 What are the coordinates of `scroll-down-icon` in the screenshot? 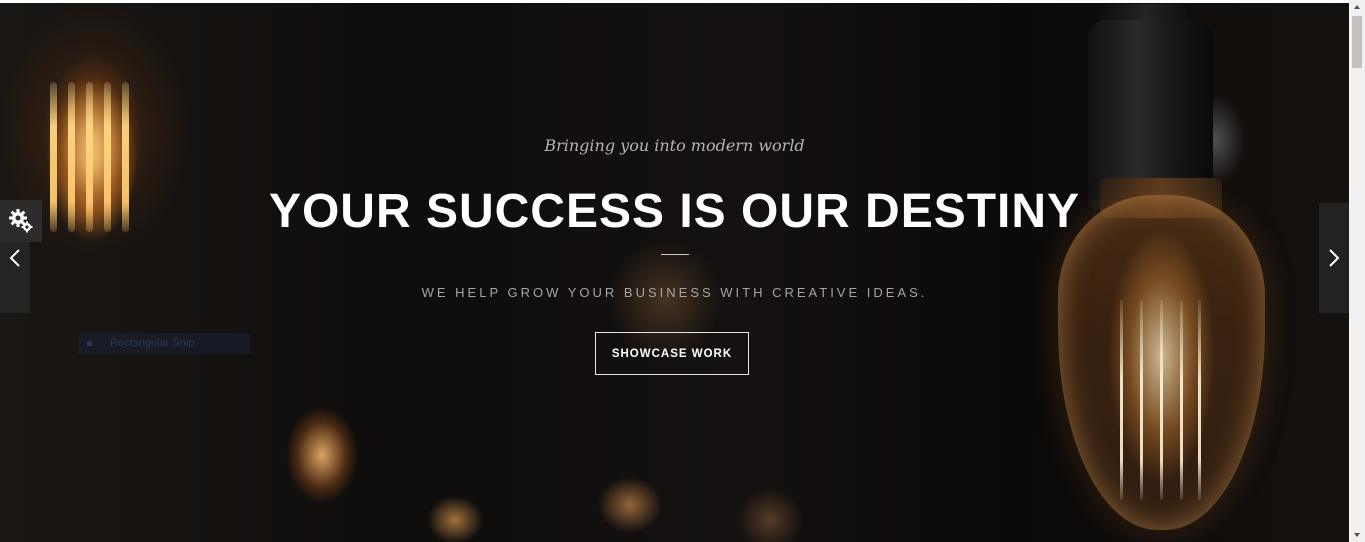 It's located at (1357, 535).